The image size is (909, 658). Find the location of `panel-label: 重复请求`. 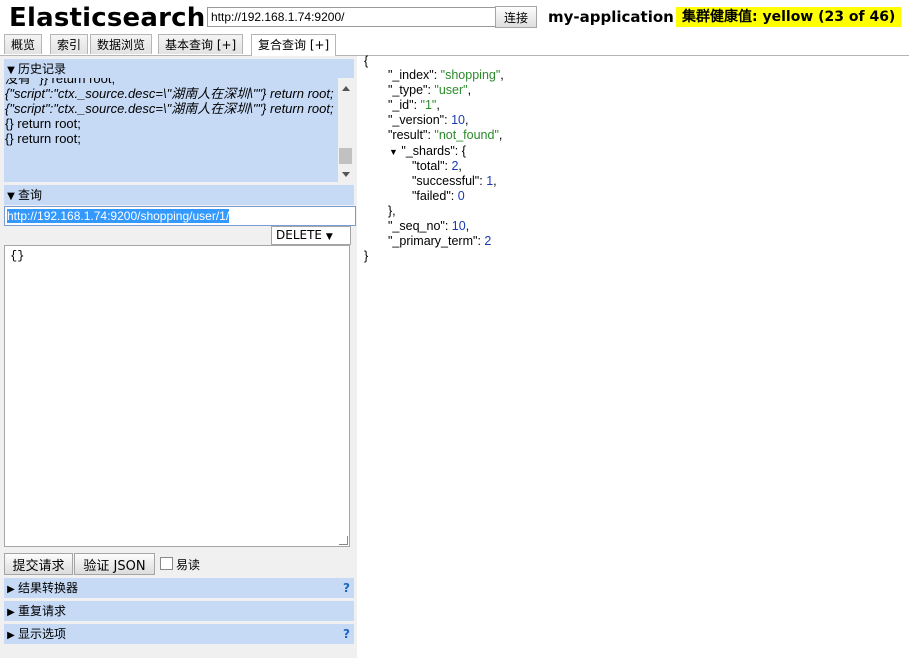

panel-label: 重复请求 is located at coordinates (42, 611).